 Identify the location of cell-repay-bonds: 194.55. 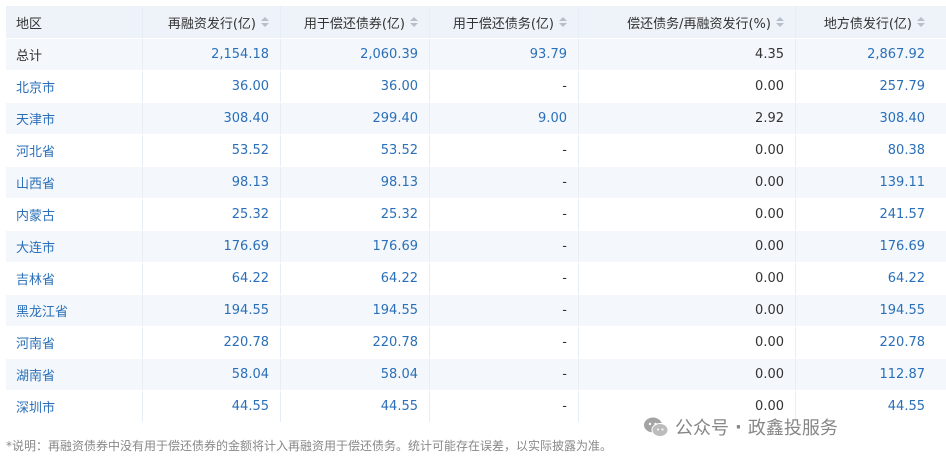
(355, 310).